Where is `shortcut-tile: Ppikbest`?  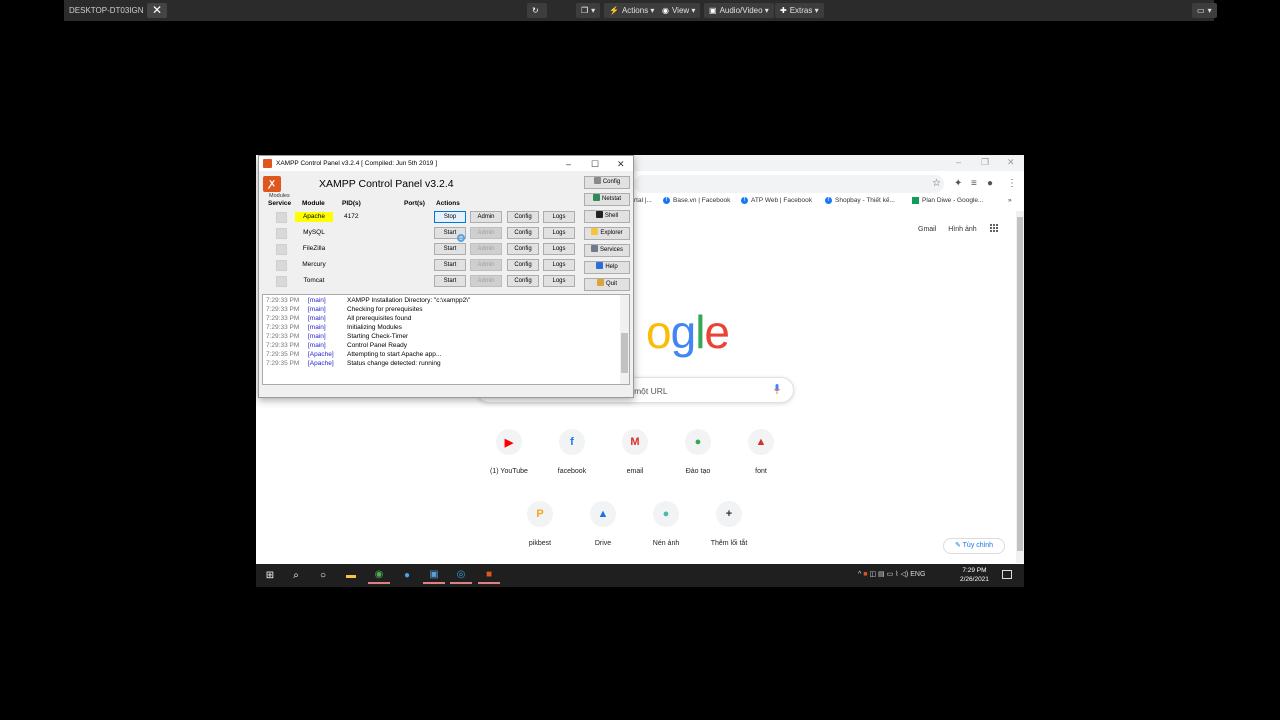 shortcut-tile: Ppikbest is located at coordinates (540, 529).